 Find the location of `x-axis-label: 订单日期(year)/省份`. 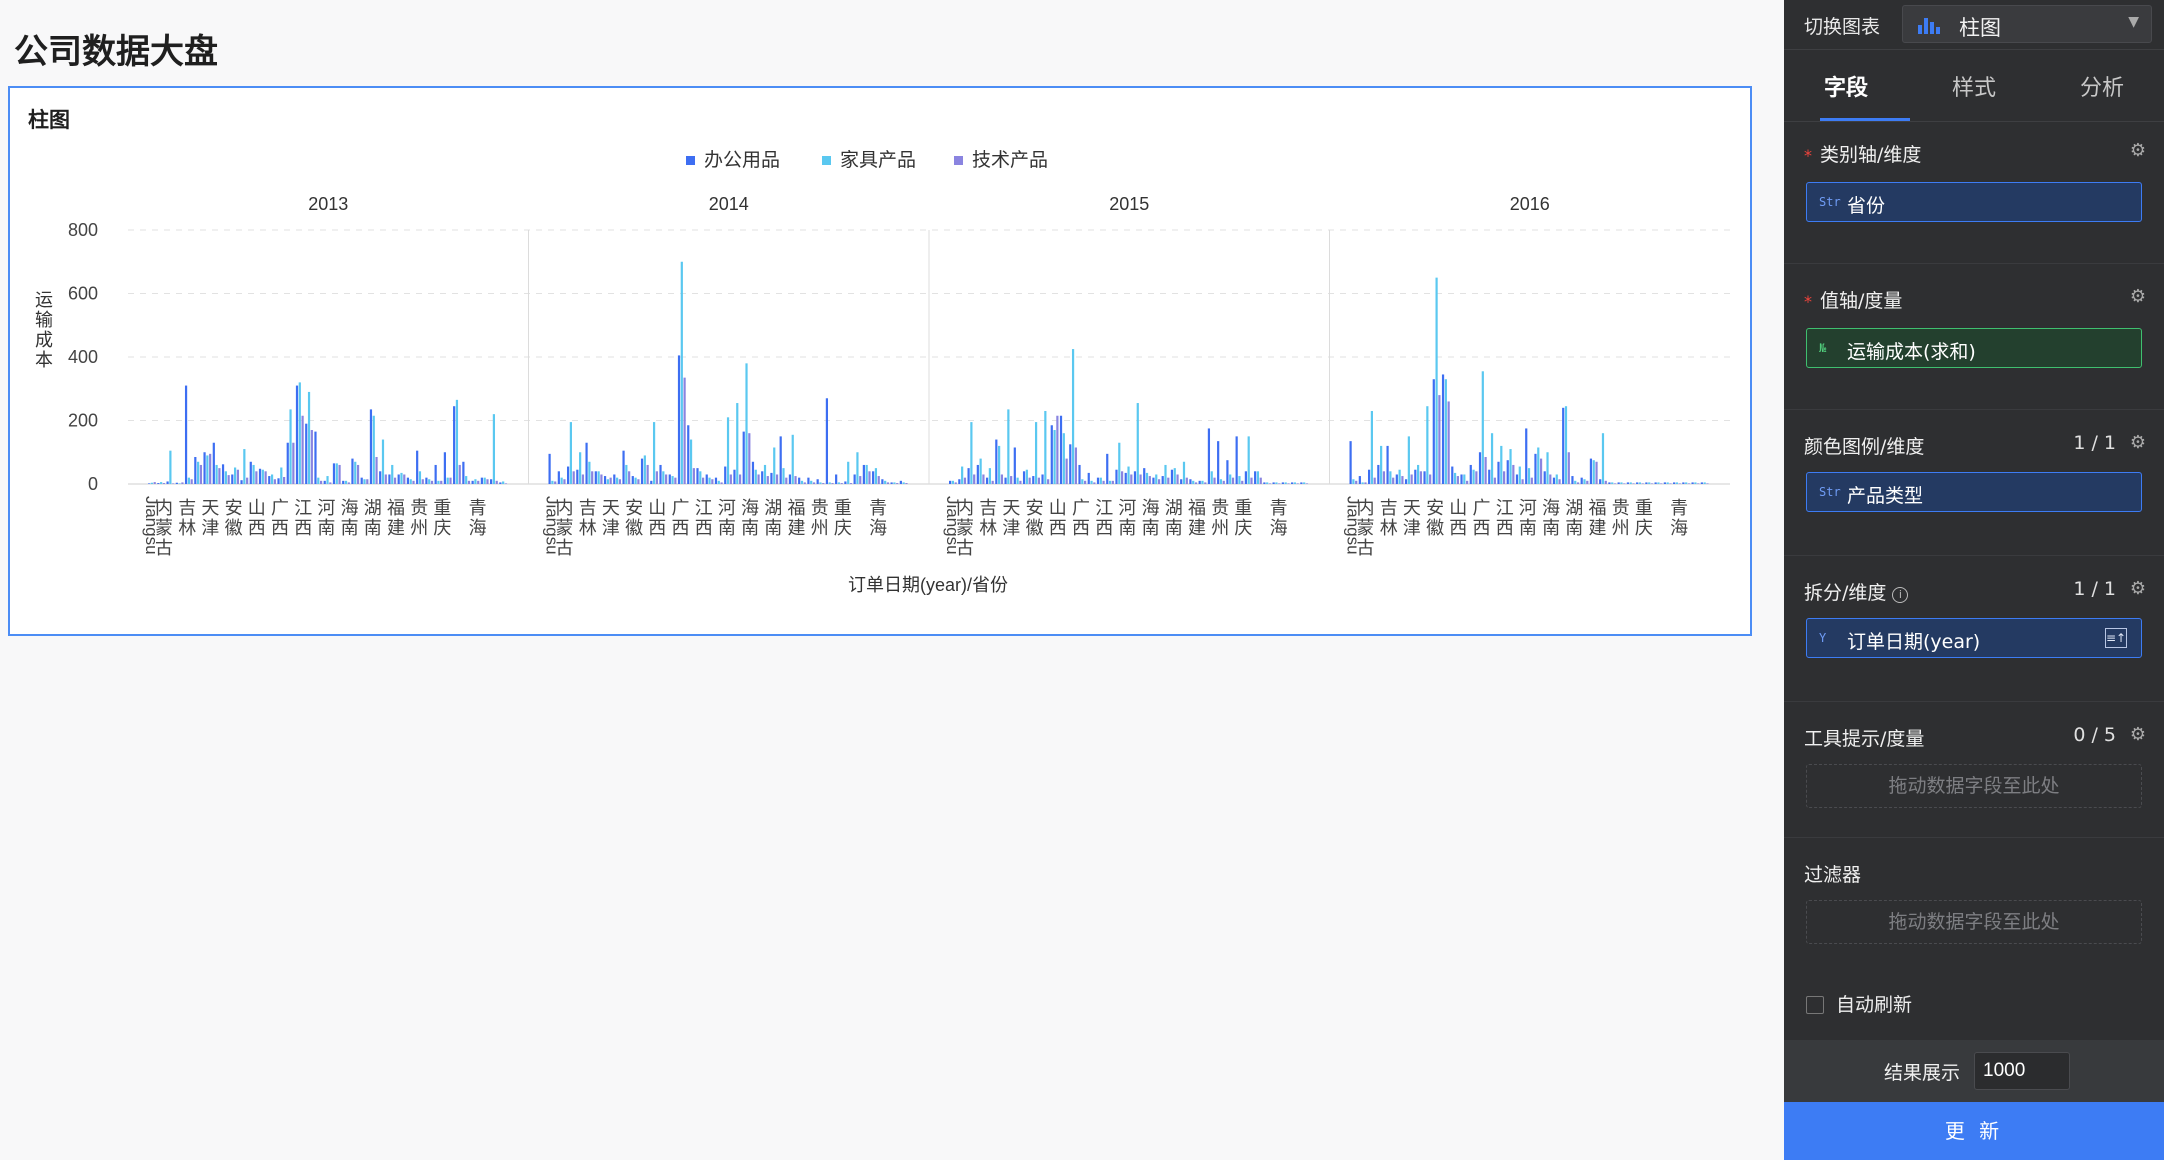

x-axis-label: 订单日期(year)/省份 is located at coordinates (928, 585).